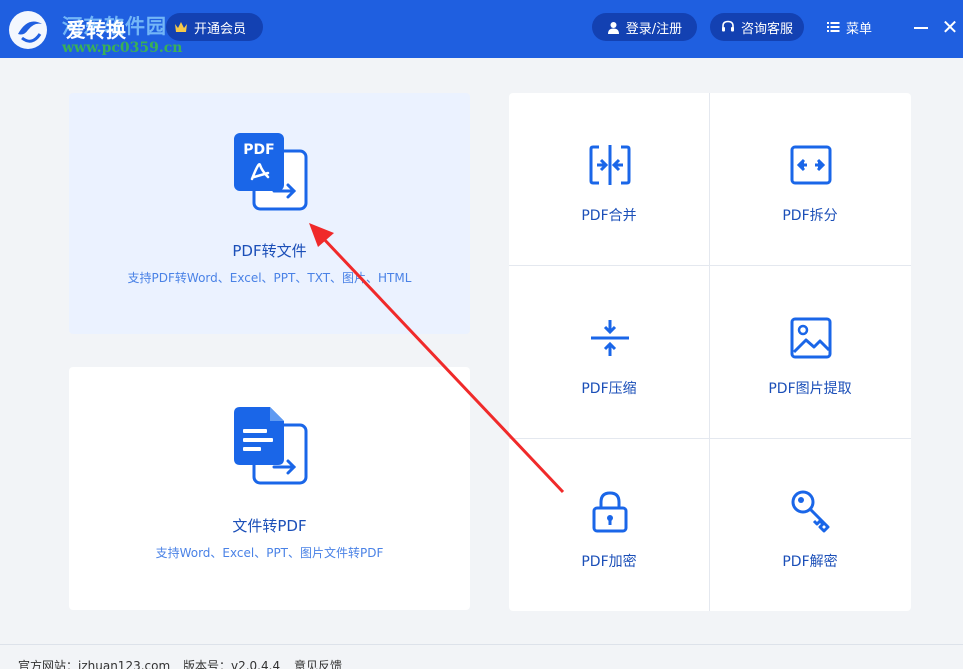 The width and height of the screenshot is (963, 669). Describe the element at coordinates (609, 562) in the screenshot. I see `pdf-encrypt-label: PDF加密` at that location.